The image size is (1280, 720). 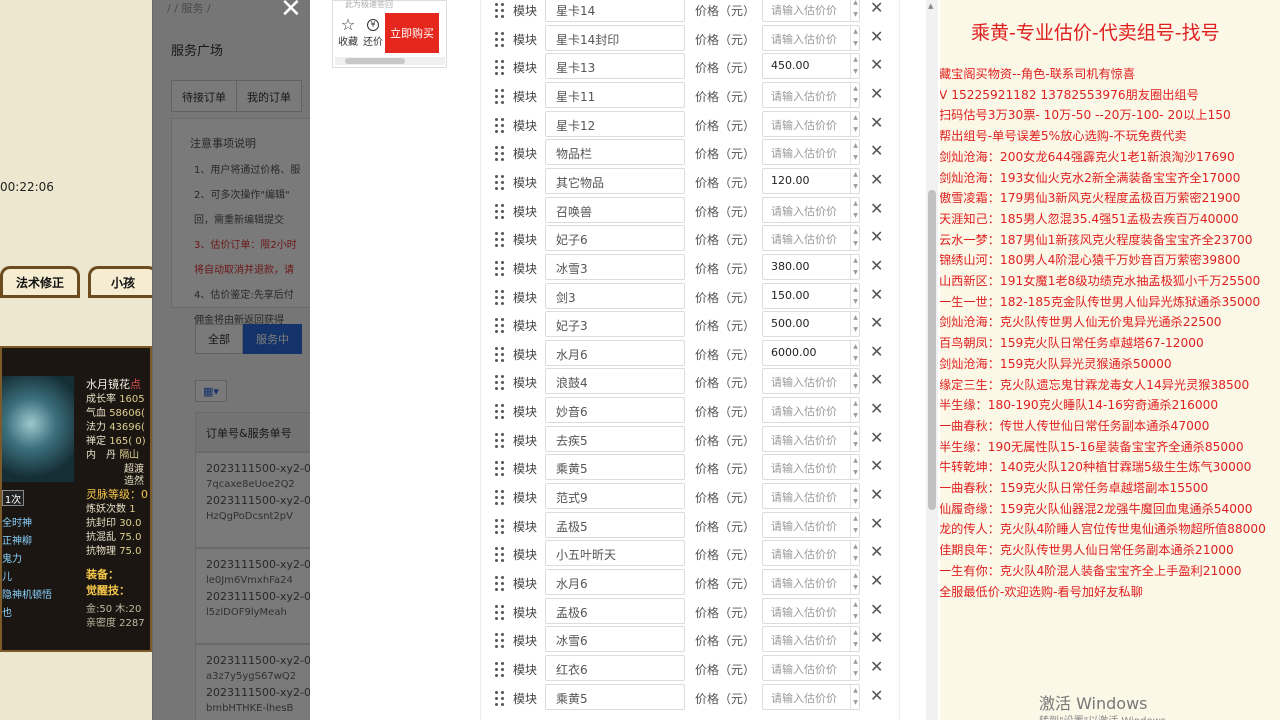 I want to click on module-name-field: 冰雪3, so click(x=615, y=266).